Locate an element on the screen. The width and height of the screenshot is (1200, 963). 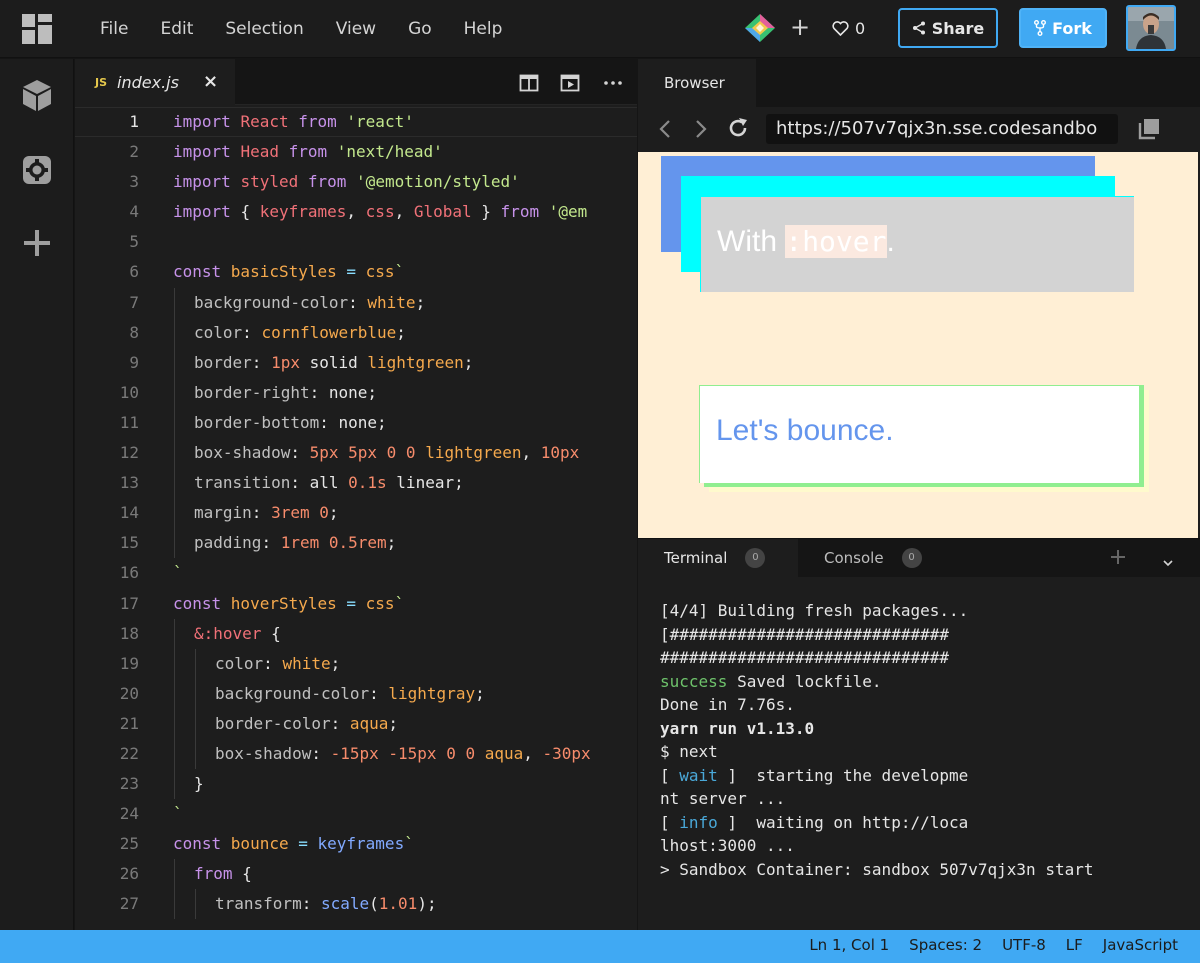
code-line: 7 background-color: white; is located at coordinates (356, 302).